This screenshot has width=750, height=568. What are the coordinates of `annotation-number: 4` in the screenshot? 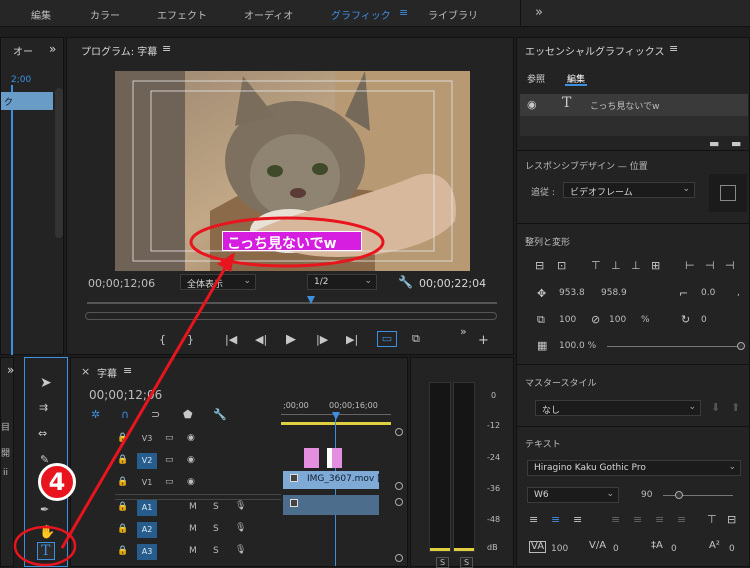 It's located at (57, 482).